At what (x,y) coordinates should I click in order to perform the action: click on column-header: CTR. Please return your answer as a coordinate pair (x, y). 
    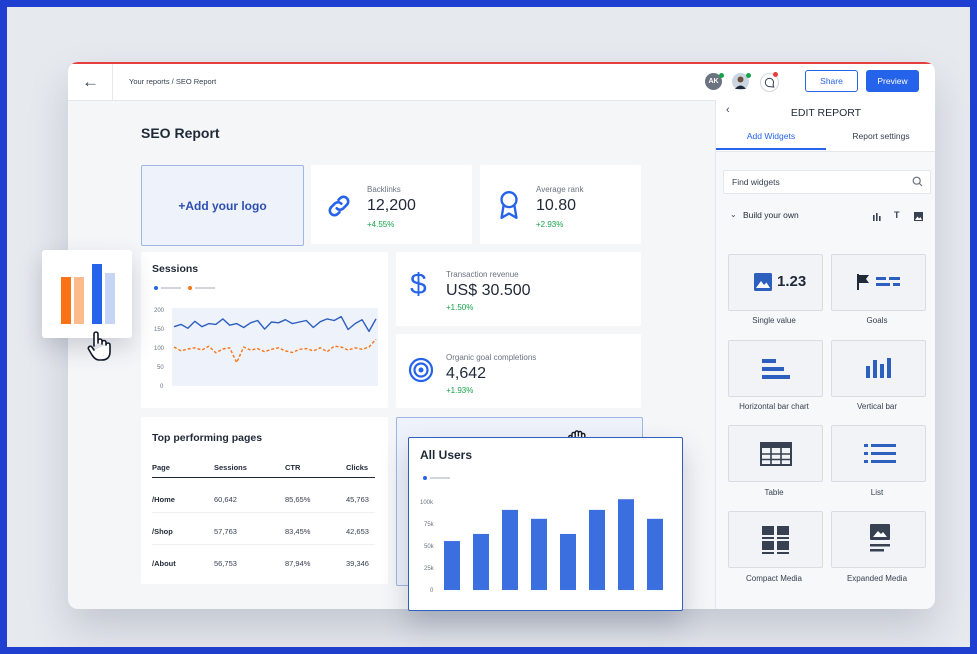
    Looking at the image, I should click on (292, 467).